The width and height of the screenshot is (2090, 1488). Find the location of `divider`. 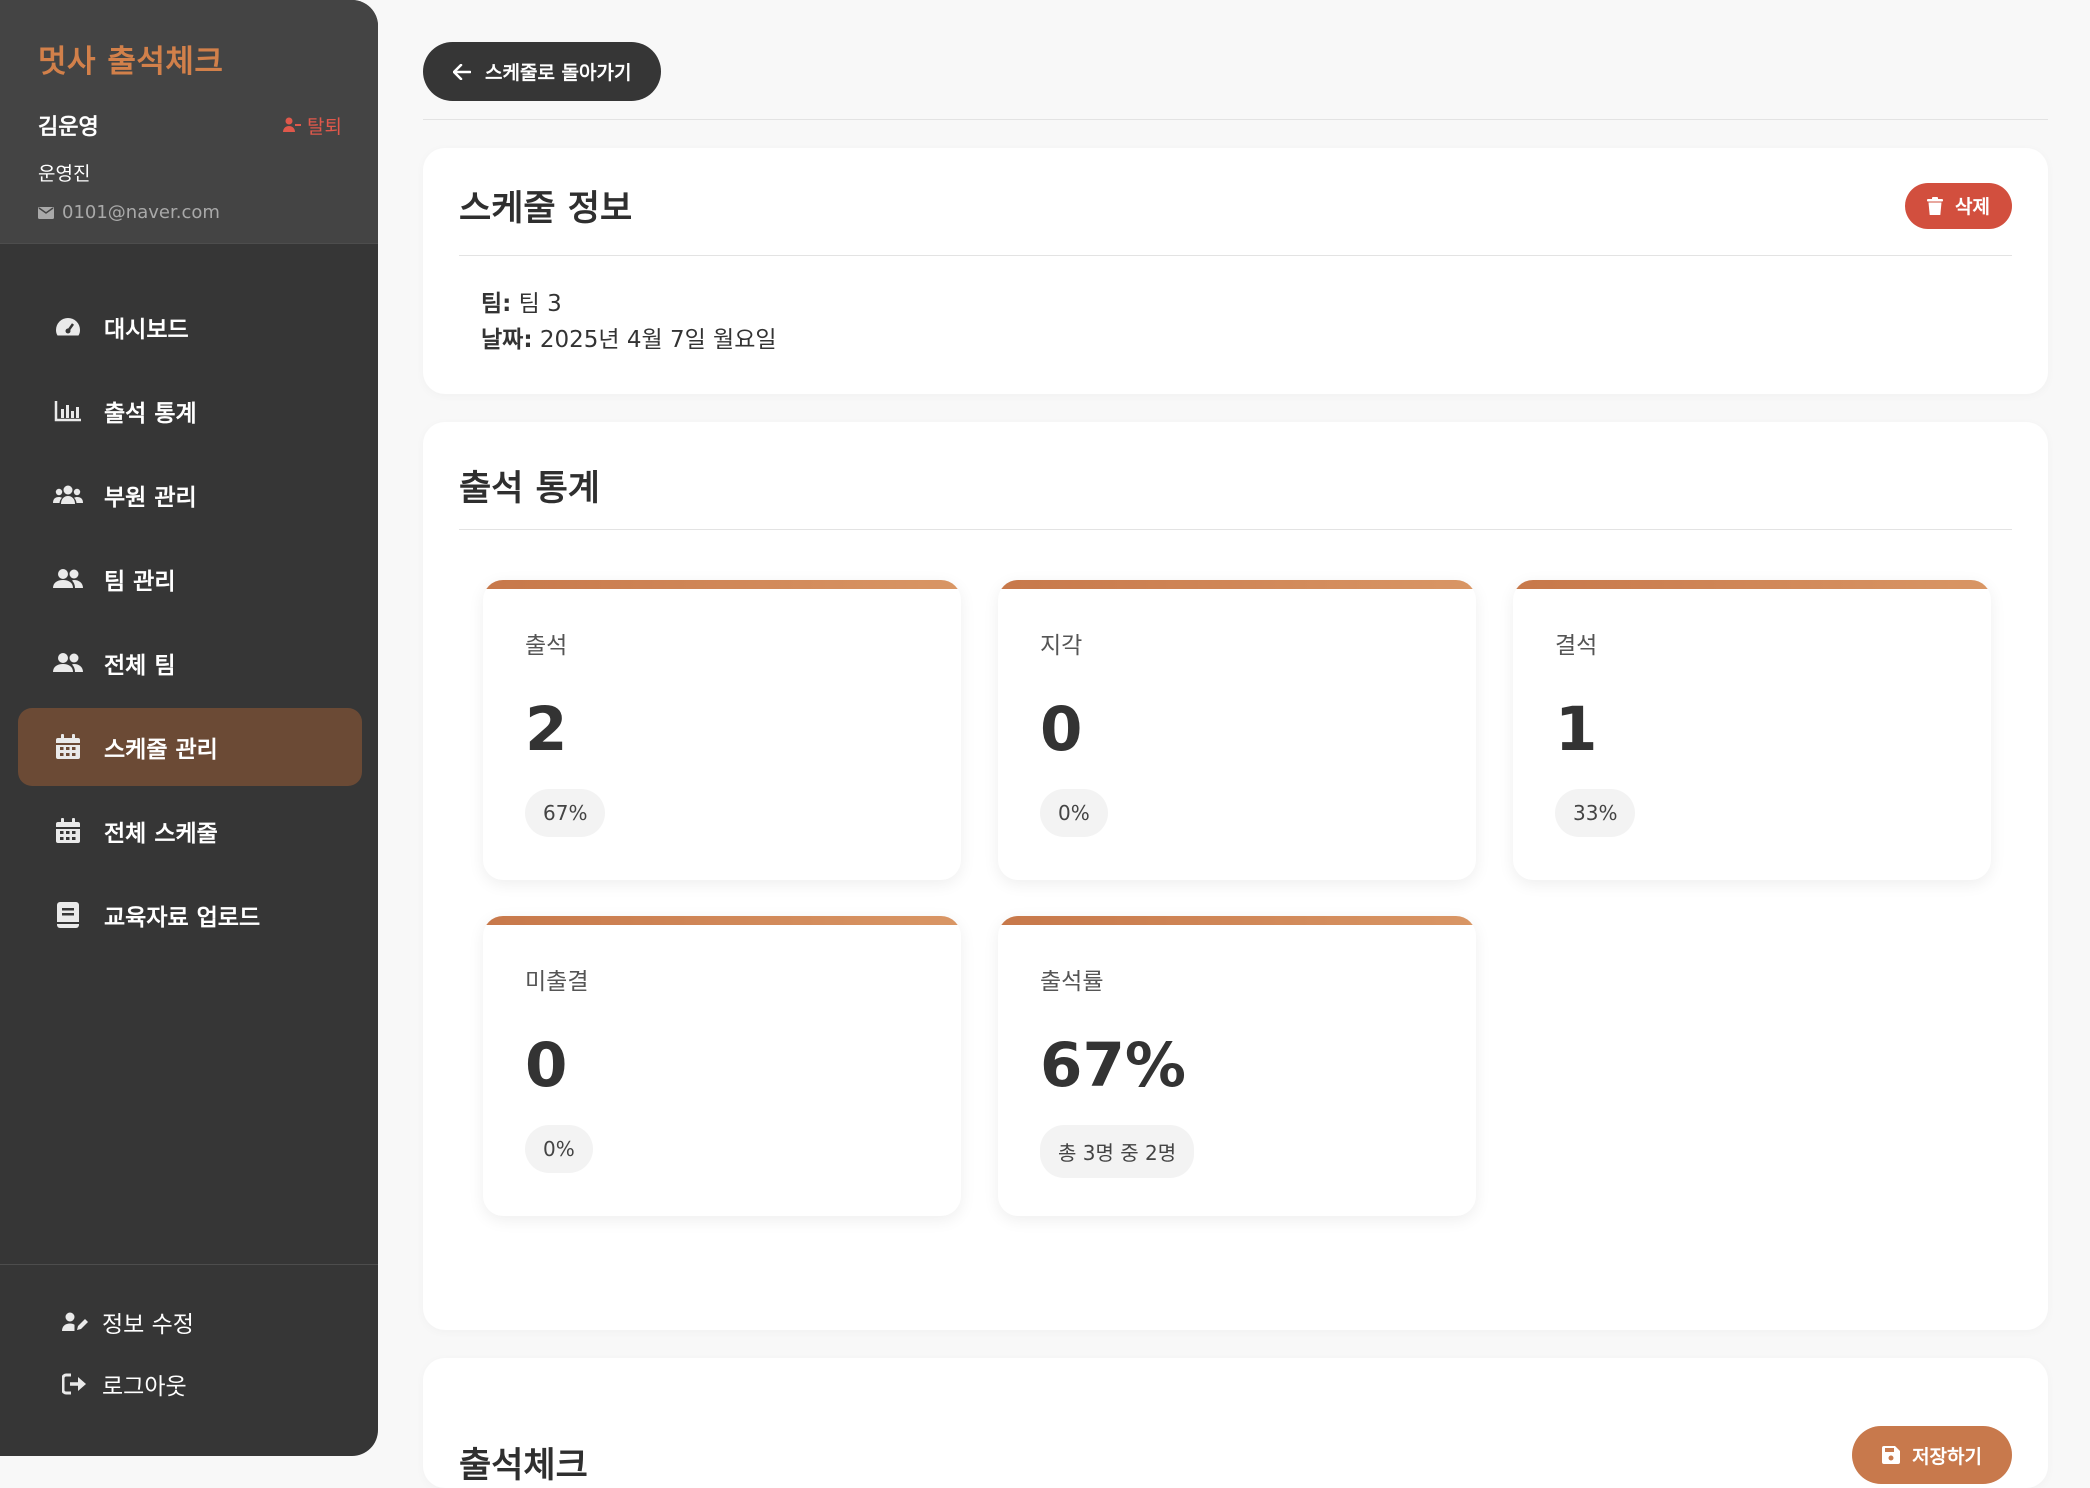

divider is located at coordinates (1235, 119).